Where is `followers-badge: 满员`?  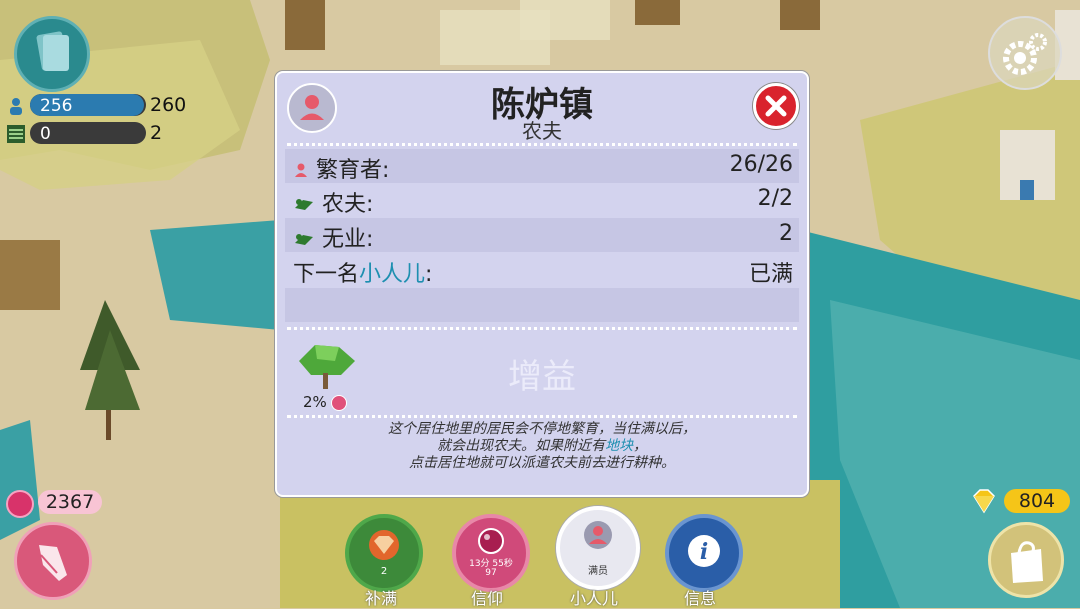
followers-badge: 满员 is located at coordinates (598, 571).